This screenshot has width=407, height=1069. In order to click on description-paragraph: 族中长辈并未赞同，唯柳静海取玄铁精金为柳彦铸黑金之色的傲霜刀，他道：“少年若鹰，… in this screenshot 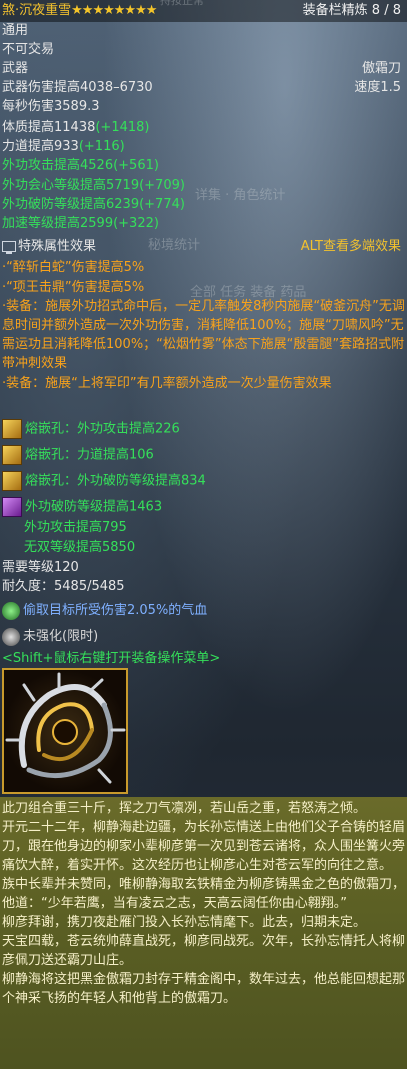, I will do `click(204, 894)`.